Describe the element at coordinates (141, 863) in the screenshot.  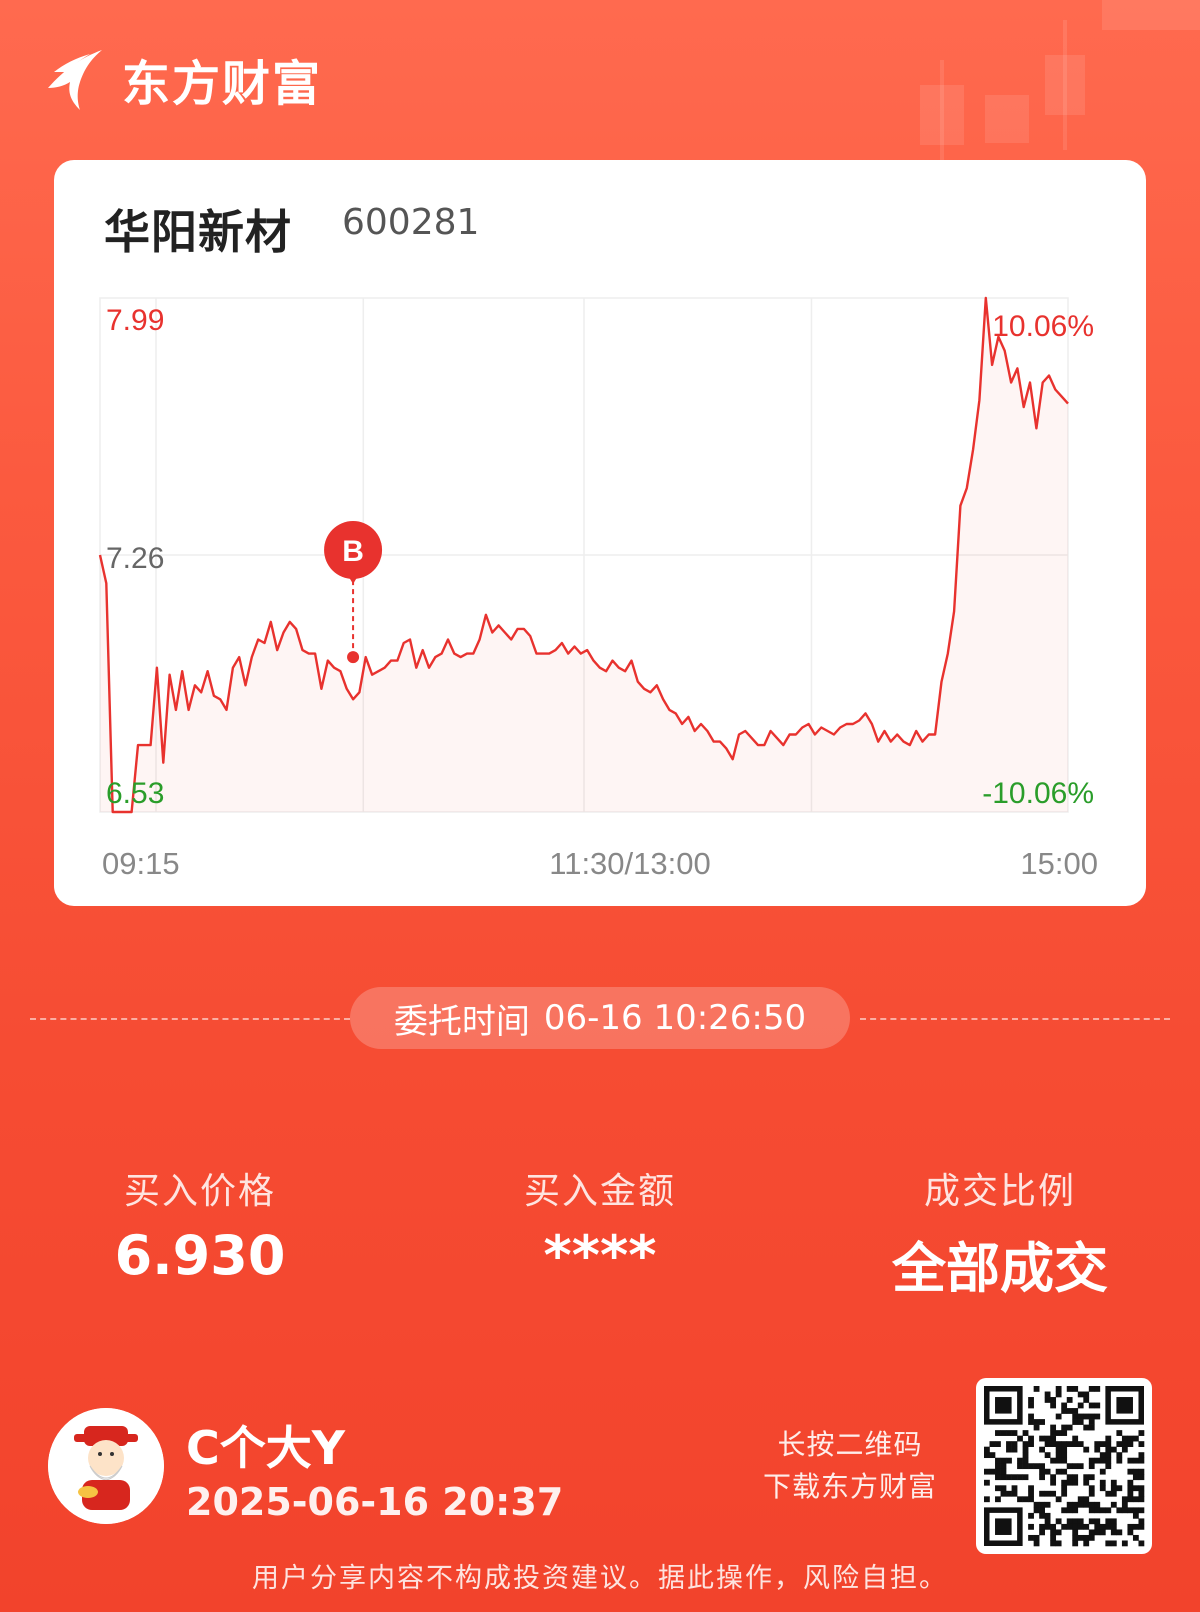
I see `x-tick-open: 09:15` at that location.